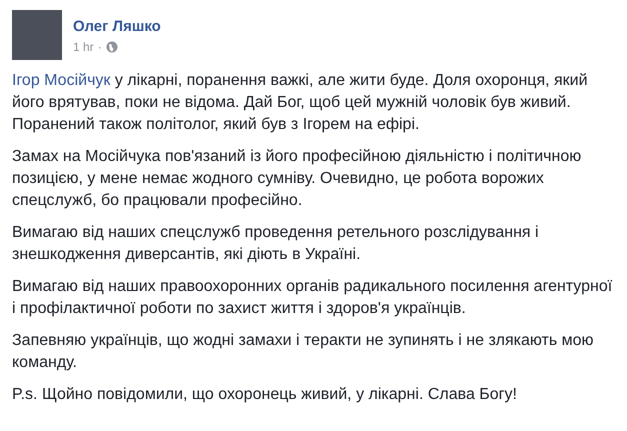 This screenshot has height=431, width=627. What do you see at coordinates (117, 26) in the screenshot?
I see `author-name-link: Олег Ляшко` at bounding box center [117, 26].